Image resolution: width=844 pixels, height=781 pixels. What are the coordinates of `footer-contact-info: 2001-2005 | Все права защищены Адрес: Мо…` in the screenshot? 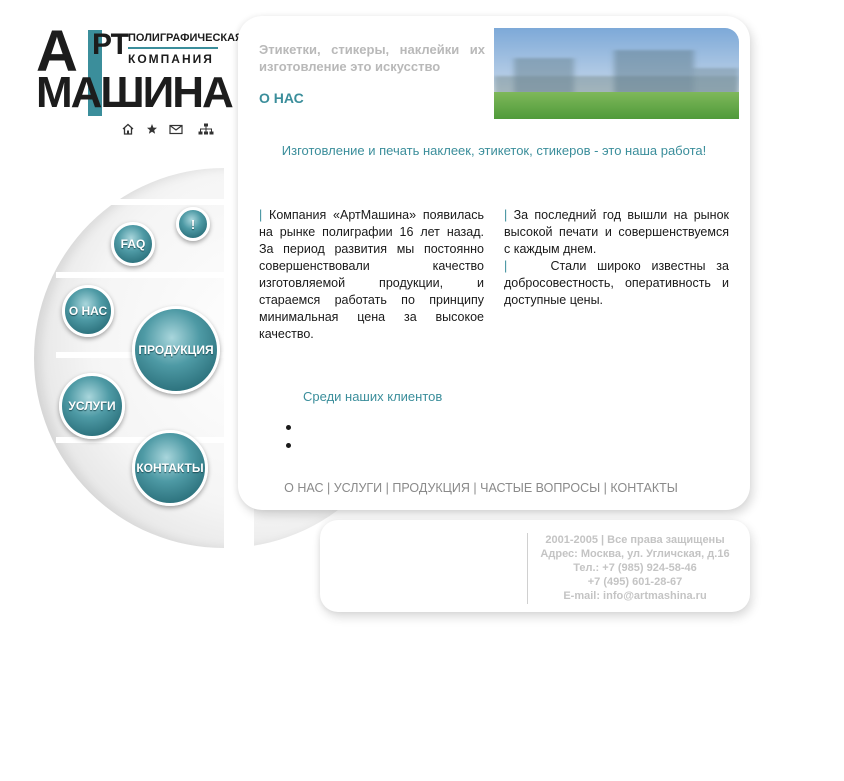 It's located at (635, 568).